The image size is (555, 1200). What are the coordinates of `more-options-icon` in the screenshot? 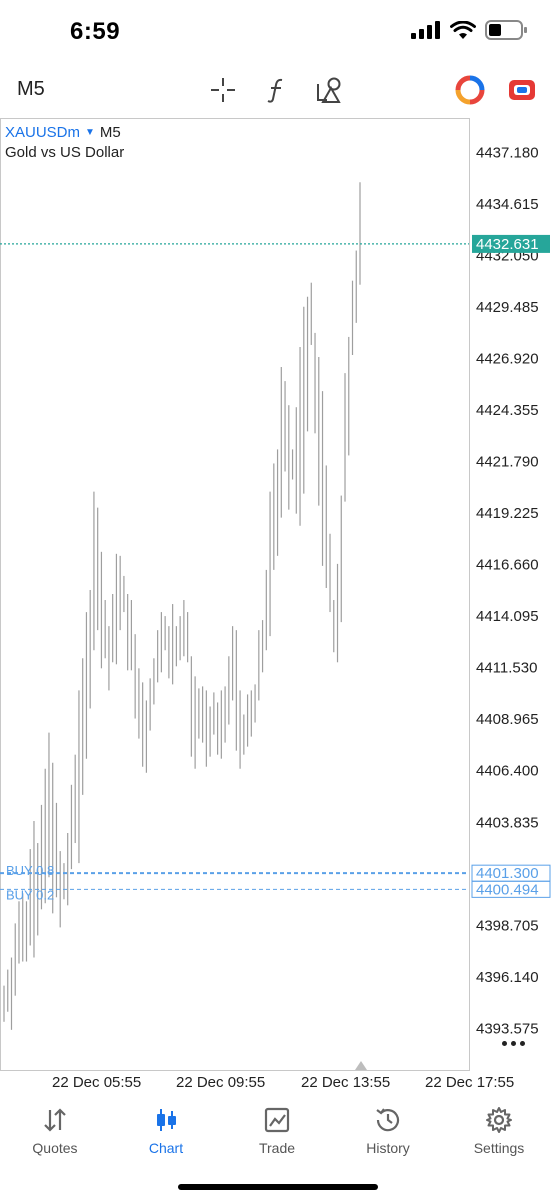 It's located at (515, 1043).